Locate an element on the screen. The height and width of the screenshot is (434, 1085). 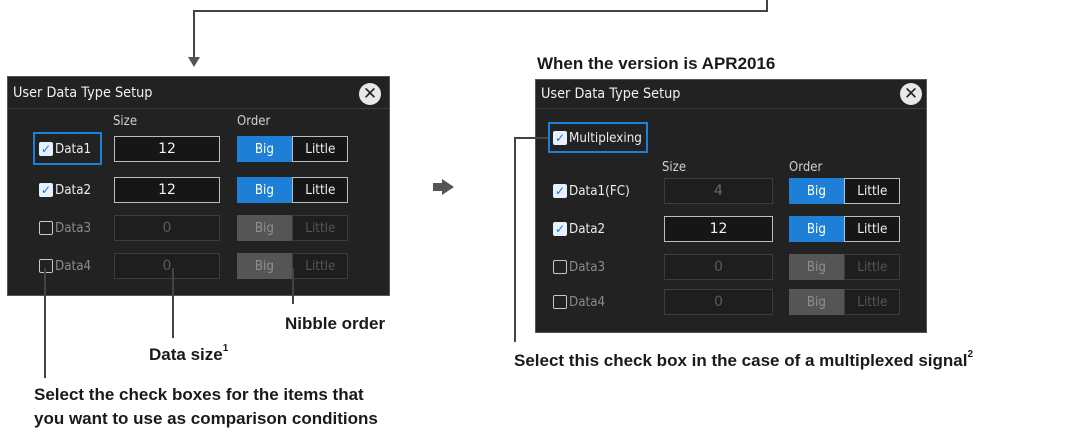
data1fc-order-toggle: Big Little is located at coordinates (844, 191).